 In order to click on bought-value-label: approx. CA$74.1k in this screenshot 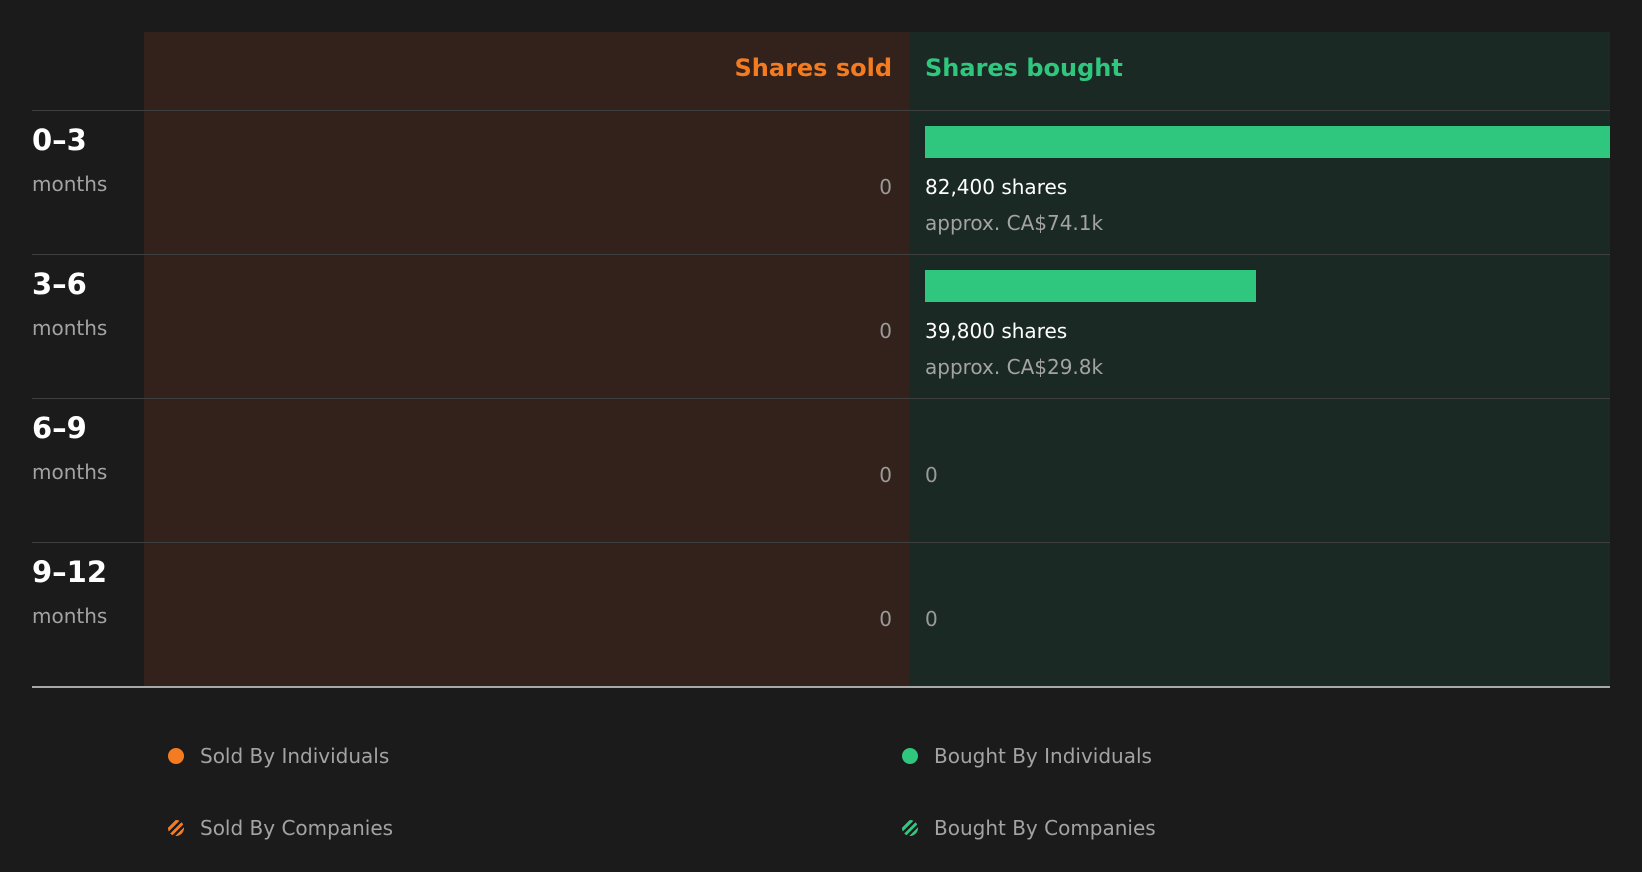, I will do `click(1014, 223)`.